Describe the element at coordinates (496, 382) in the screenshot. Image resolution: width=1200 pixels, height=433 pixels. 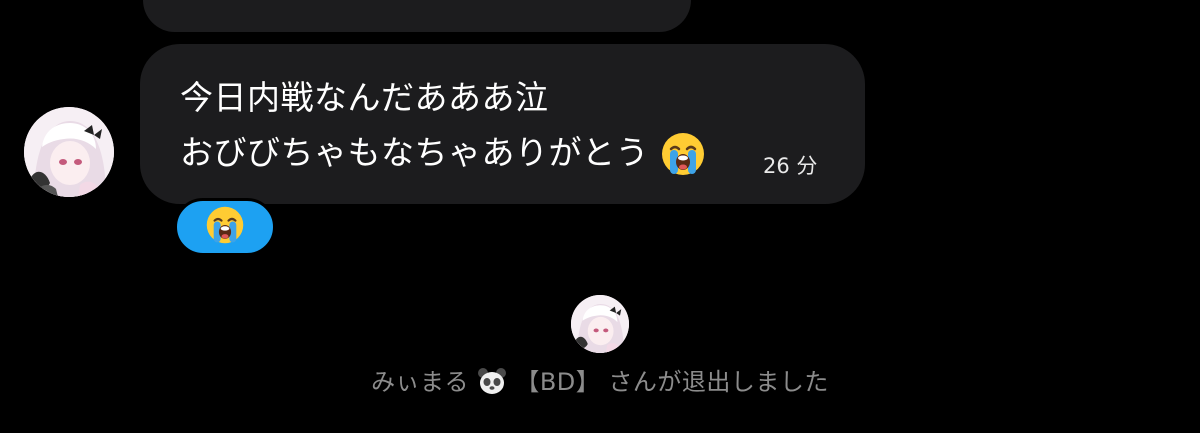
I see `panda-face-icon` at that location.